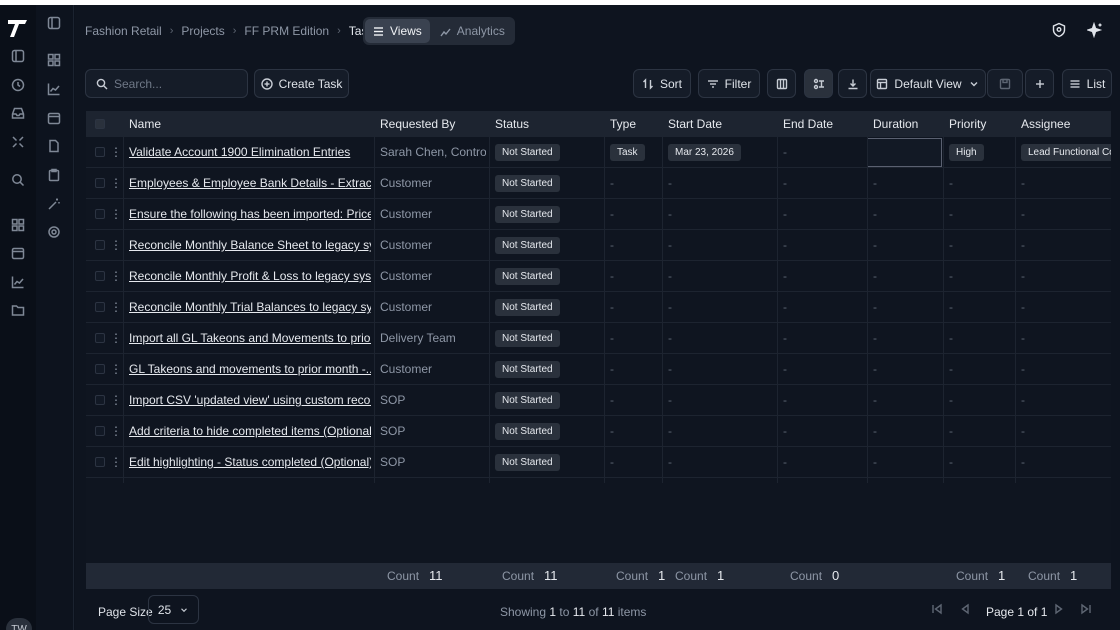 The height and width of the screenshot is (630, 1120). I want to click on default-view-dropdown: Default View, so click(928, 83).